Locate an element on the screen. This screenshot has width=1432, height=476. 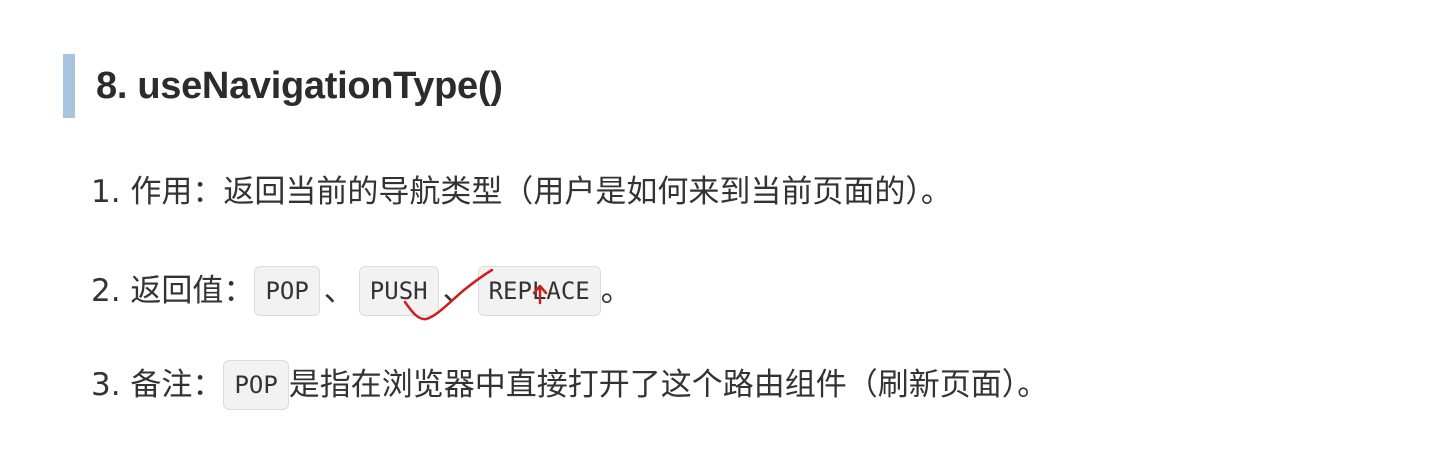
section-heading: 8. useNavigationType() is located at coordinates (283, 86).